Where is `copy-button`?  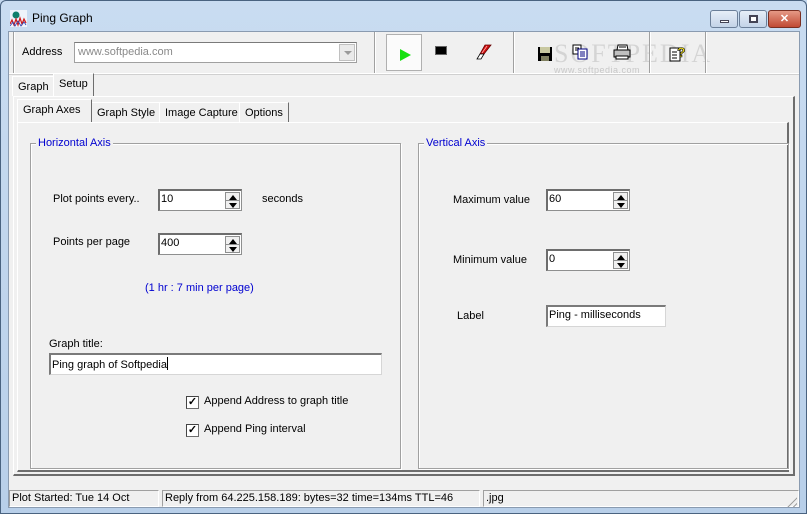 copy-button is located at coordinates (582, 52).